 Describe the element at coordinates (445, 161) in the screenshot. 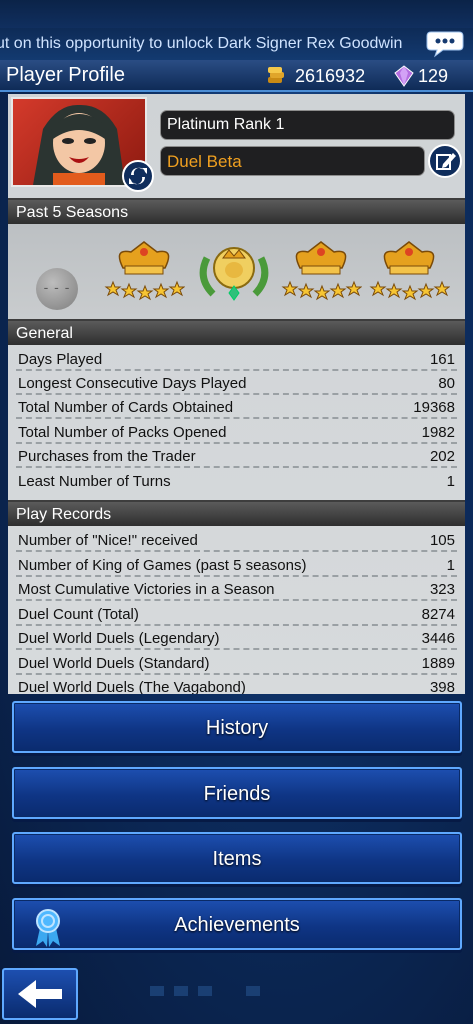

I see `edit-profile-icon` at that location.